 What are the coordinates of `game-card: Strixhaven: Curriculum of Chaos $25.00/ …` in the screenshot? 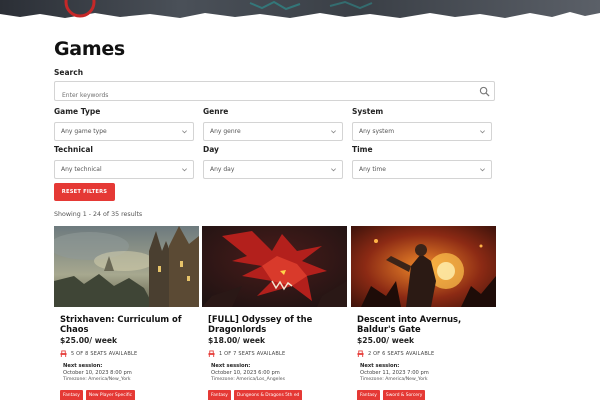 It's located at (126, 313).